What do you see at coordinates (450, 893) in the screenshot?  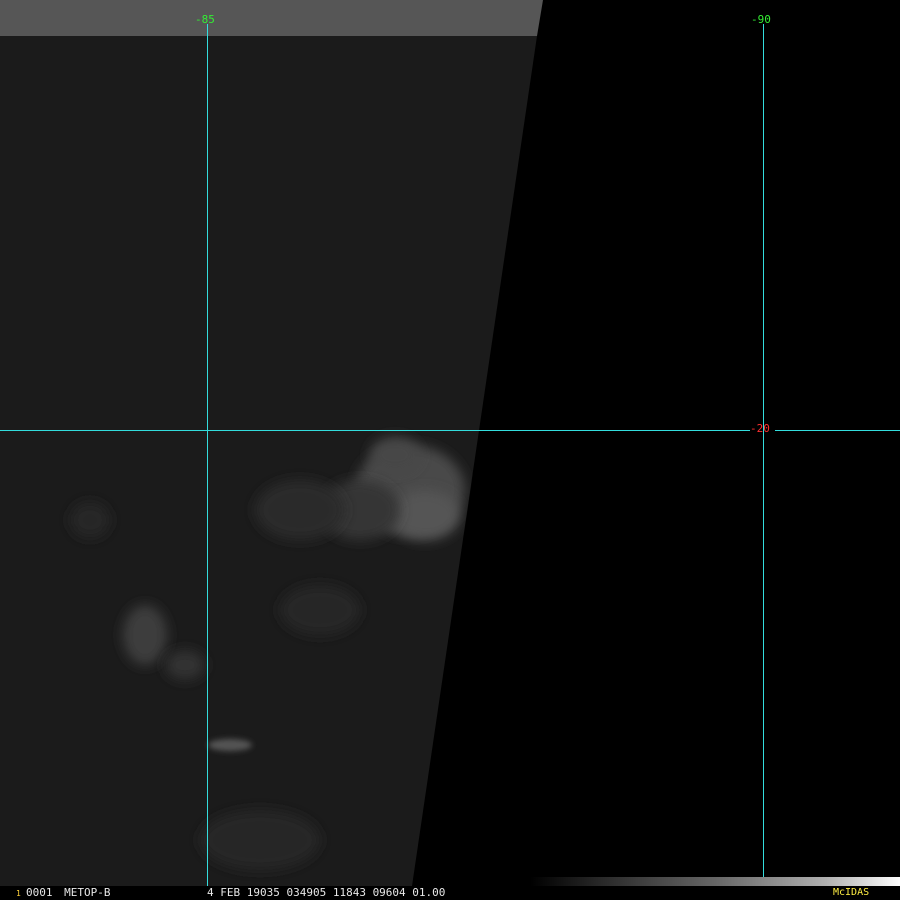 I see `status-bar` at bounding box center [450, 893].